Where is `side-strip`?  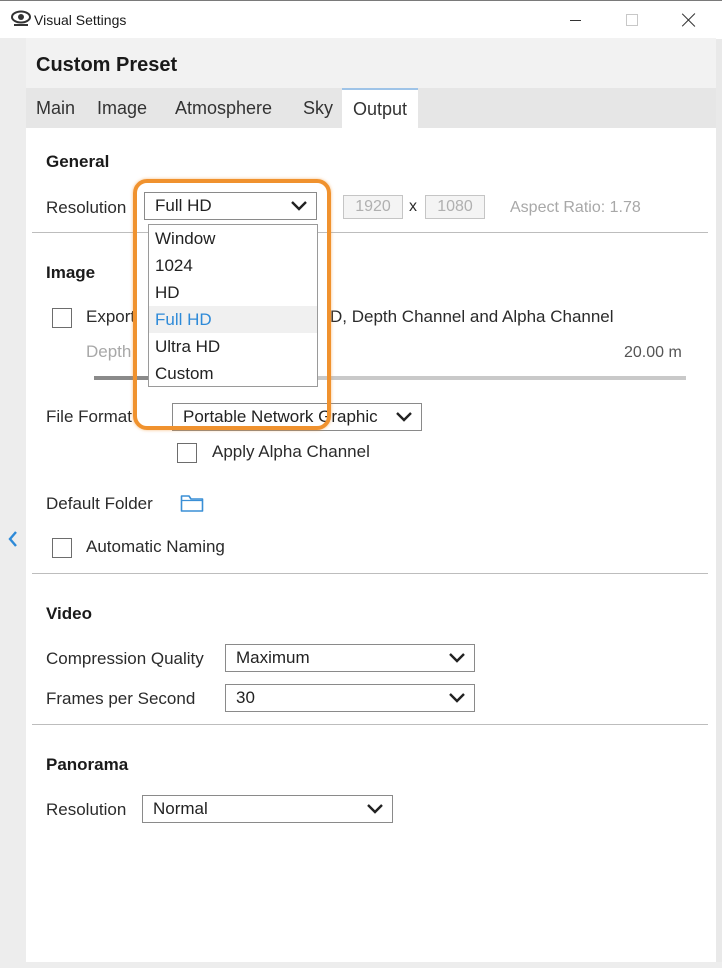
side-strip is located at coordinates (13, 503).